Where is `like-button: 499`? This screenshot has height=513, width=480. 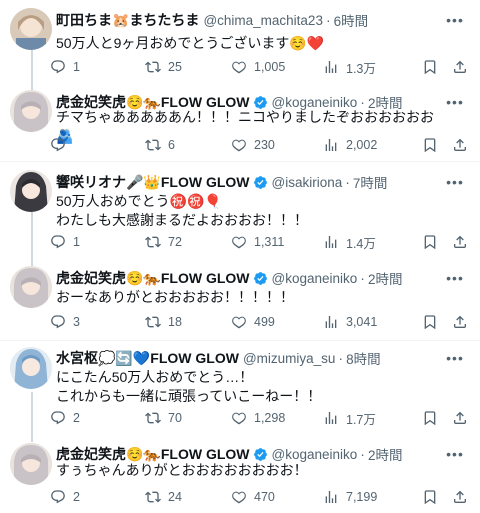
like-button: 499 is located at coordinates (253, 322).